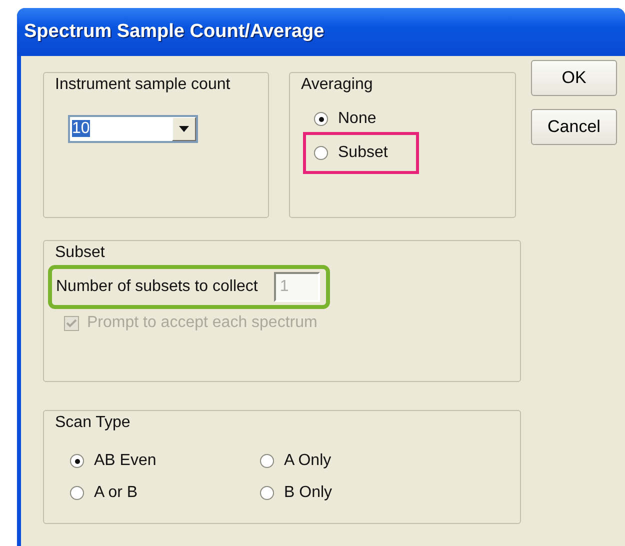 The width and height of the screenshot is (625, 546). What do you see at coordinates (157, 287) in the screenshot?
I see `field-label: Number of subsets to collect` at bounding box center [157, 287].